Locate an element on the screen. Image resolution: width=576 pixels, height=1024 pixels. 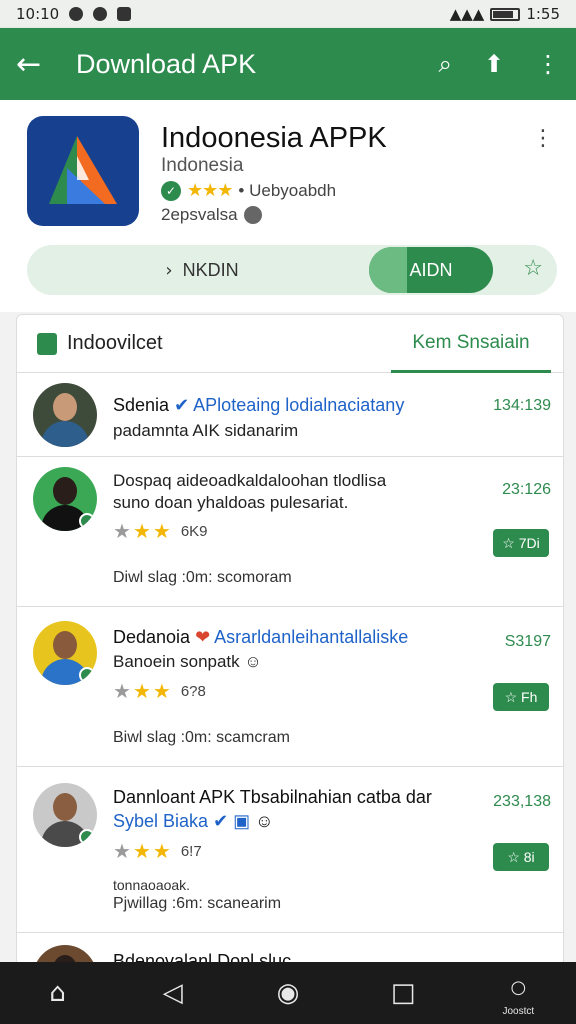
verified-check-icon: ✔ is located at coordinates (184, 405).